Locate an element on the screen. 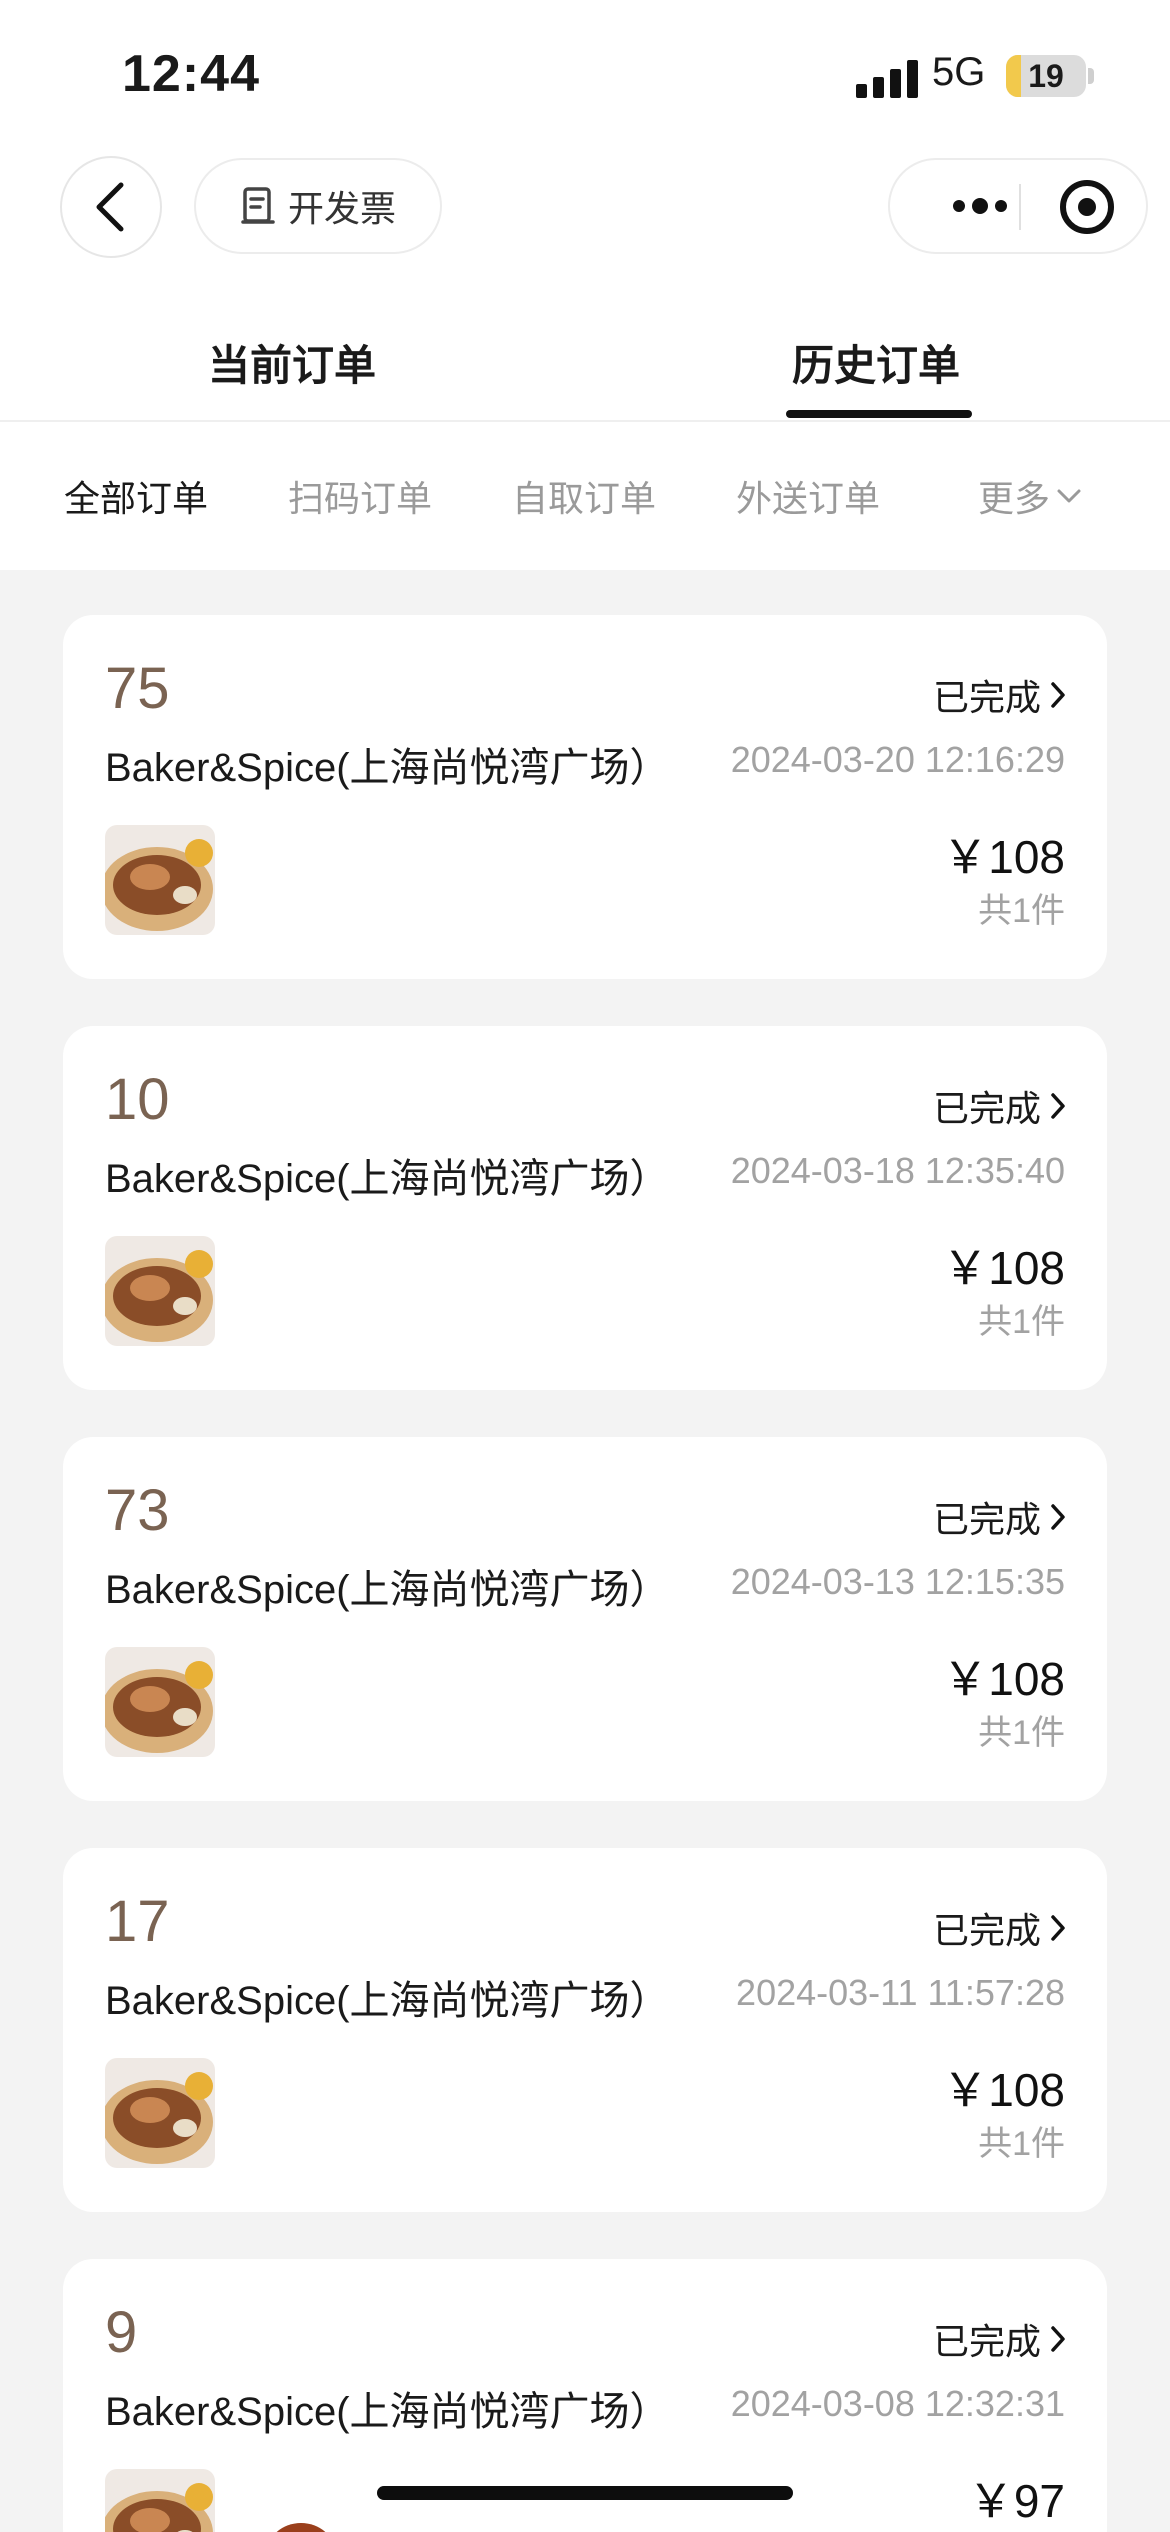 The image size is (1170, 2532). order-time: 2024-03-11 11:57:28 is located at coordinates (900, 1992).